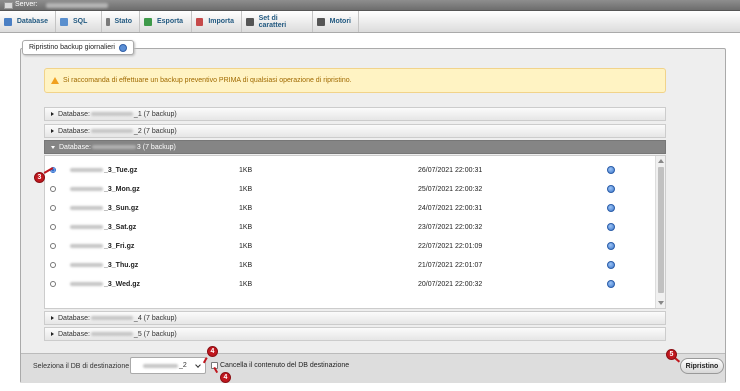  I want to click on file-name-suffix: _3_Fri.gz, so click(119, 246).